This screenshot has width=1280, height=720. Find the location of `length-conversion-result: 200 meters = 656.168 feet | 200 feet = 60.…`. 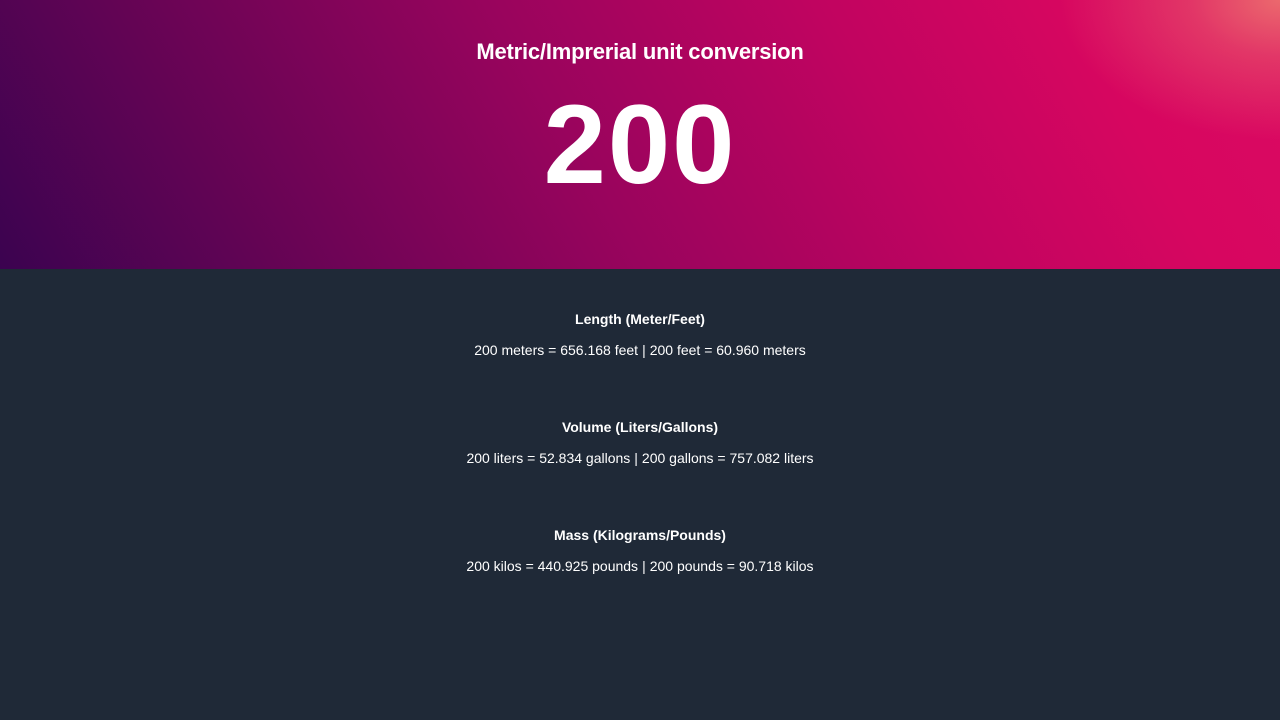

length-conversion-result: 200 meters = 656.168 feet | 200 feet = 60.… is located at coordinates (640, 350).